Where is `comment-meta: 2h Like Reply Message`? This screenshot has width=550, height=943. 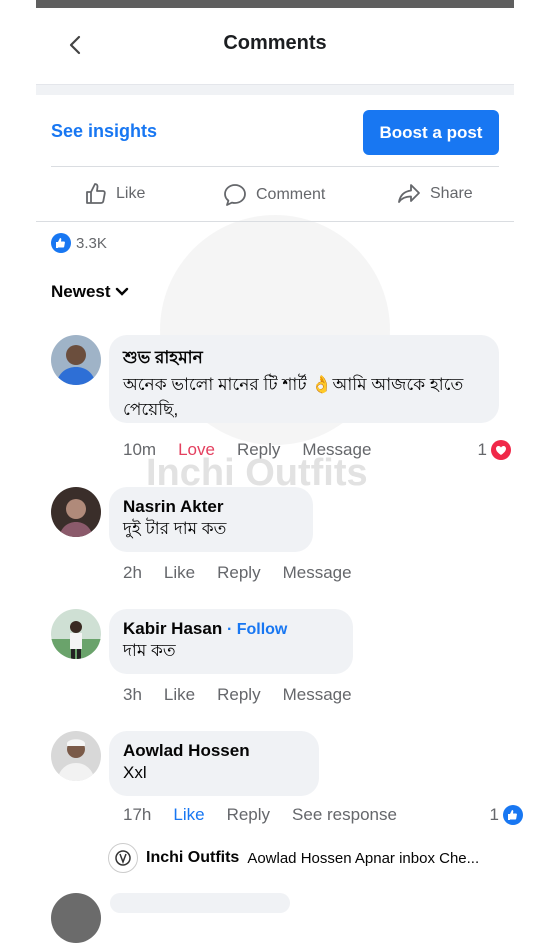 comment-meta: 2h Like Reply Message is located at coordinates (237, 573).